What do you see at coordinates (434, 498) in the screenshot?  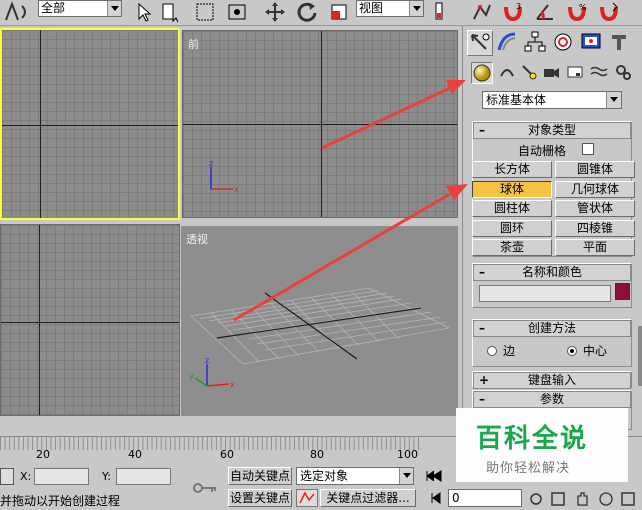 I see `key-step-icon` at bounding box center [434, 498].